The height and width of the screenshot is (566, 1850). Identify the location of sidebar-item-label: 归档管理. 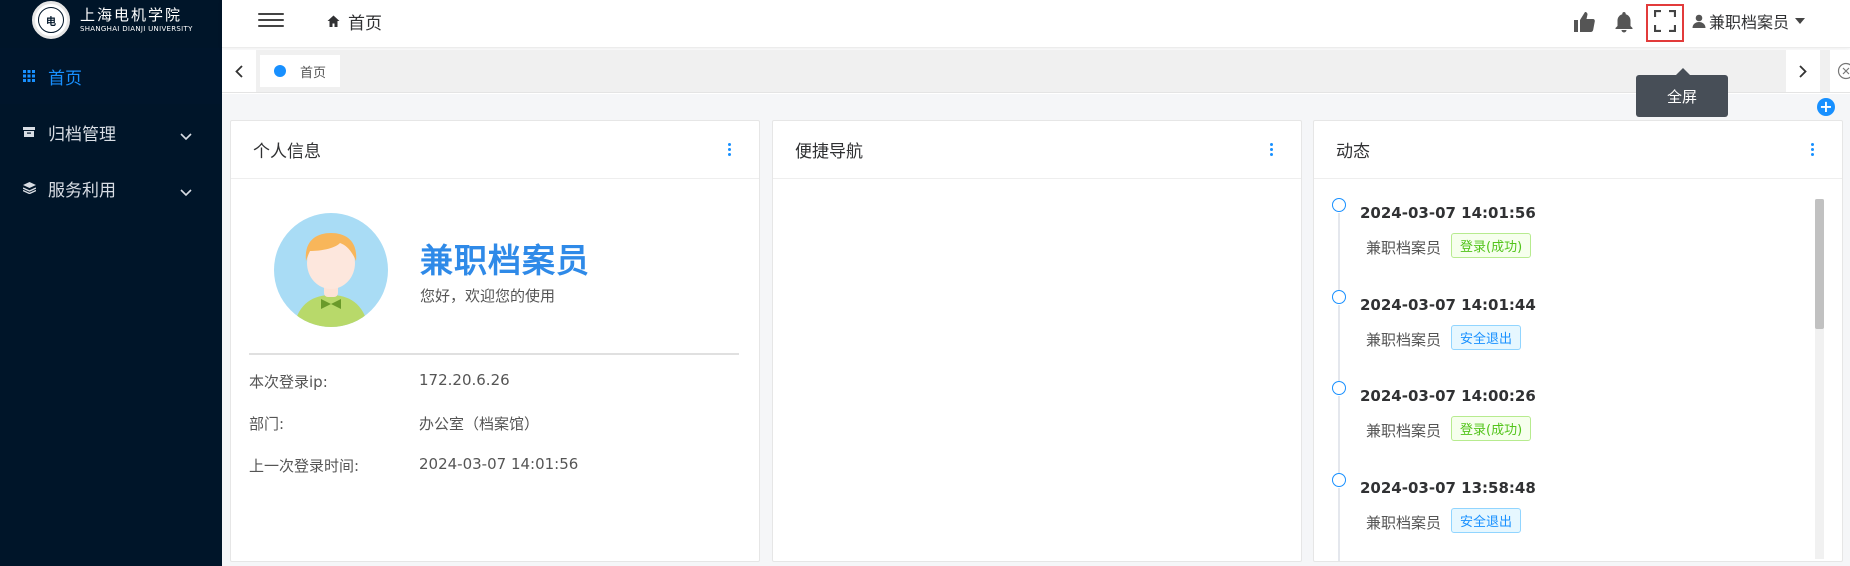
(82, 134).